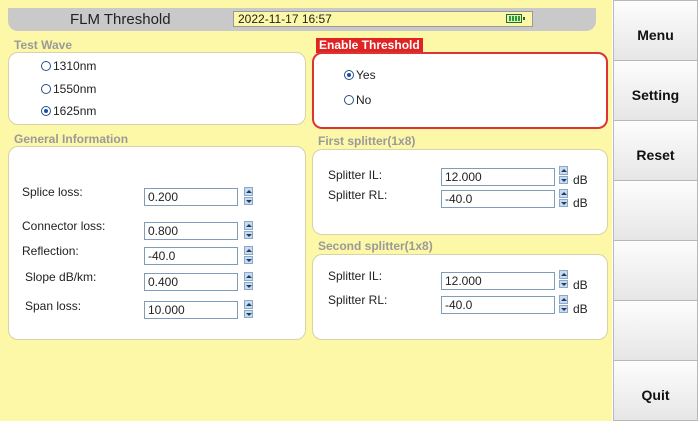 This screenshot has height=421, width=698. What do you see at coordinates (369, 45) in the screenshot?
I see `enable-threshold-label: Enable Threshold` at bounding box center [369, 45].